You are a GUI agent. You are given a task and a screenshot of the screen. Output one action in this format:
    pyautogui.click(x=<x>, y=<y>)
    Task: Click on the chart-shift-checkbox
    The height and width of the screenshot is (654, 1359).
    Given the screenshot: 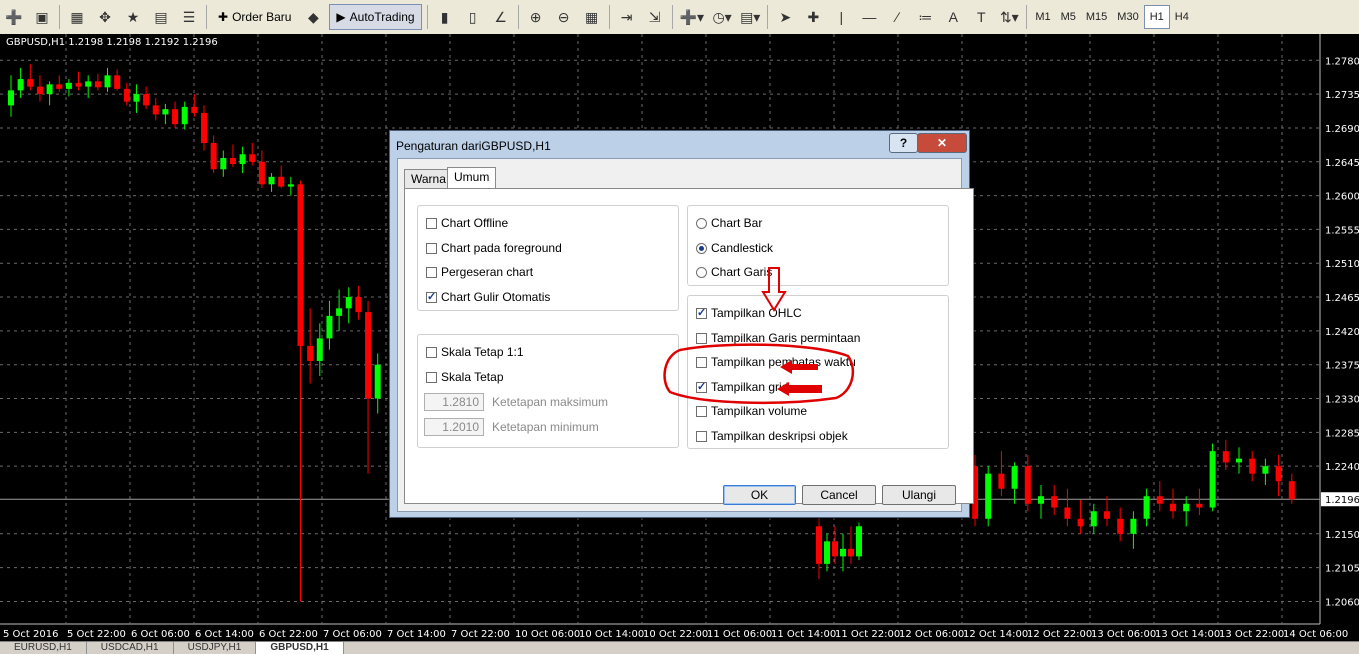 What is the action you would take?
    pyautogui.click(x=431, y=272)
    